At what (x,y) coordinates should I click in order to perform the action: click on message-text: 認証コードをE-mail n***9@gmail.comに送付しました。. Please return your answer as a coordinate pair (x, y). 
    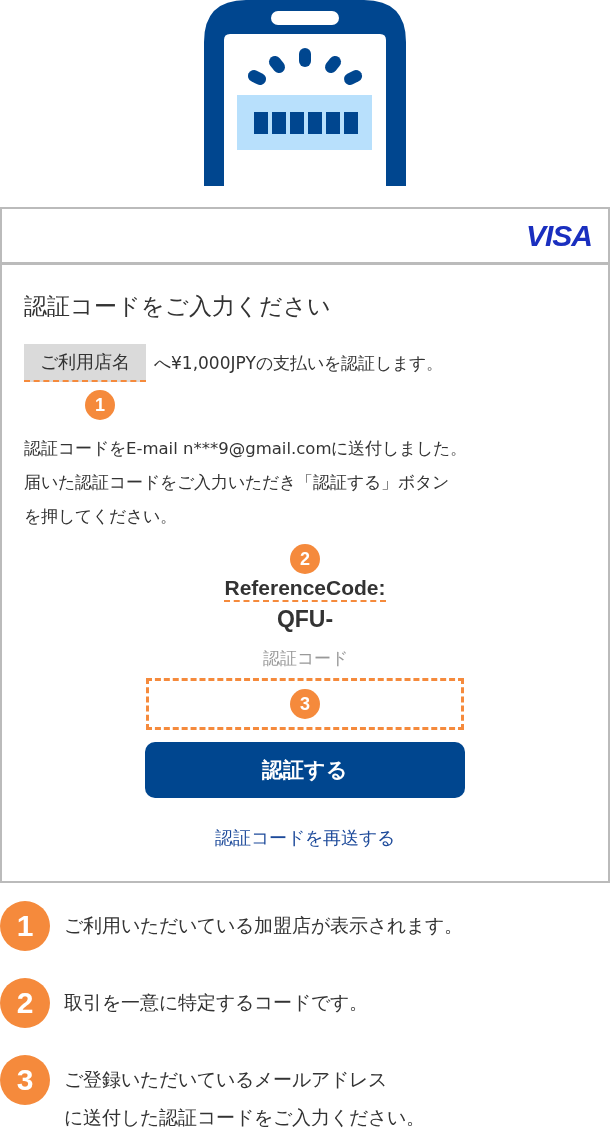
    Looking at the image, I should click on (246, 449).